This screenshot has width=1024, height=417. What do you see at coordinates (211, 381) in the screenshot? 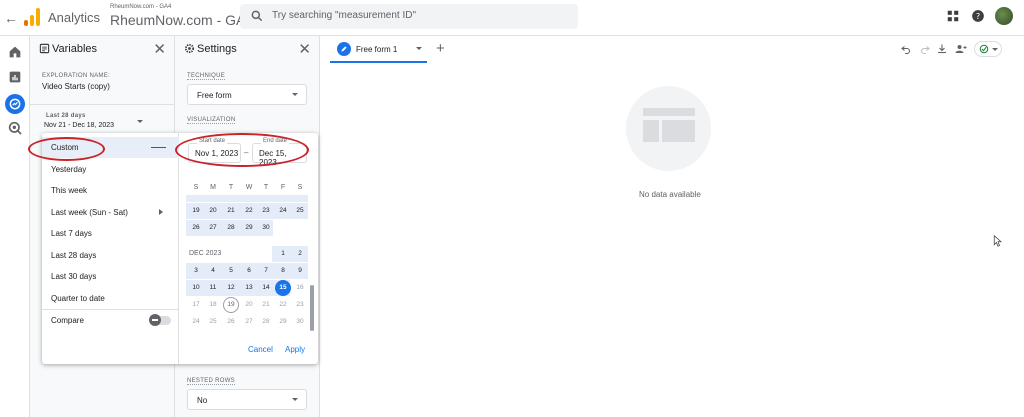
I see `nested-rows-label: NESTED ROWS` at bounding box center [211, 381].